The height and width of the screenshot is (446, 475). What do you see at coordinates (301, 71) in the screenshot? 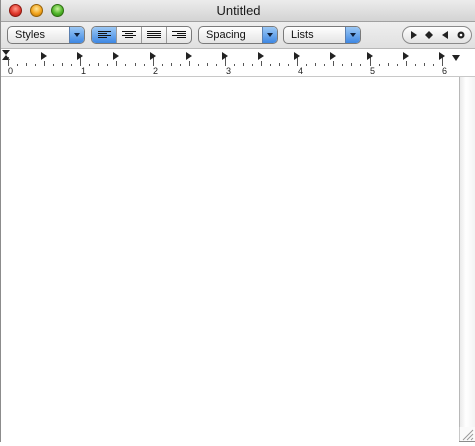
I see `ruler-label: 4` at bounding box center [301, 71].